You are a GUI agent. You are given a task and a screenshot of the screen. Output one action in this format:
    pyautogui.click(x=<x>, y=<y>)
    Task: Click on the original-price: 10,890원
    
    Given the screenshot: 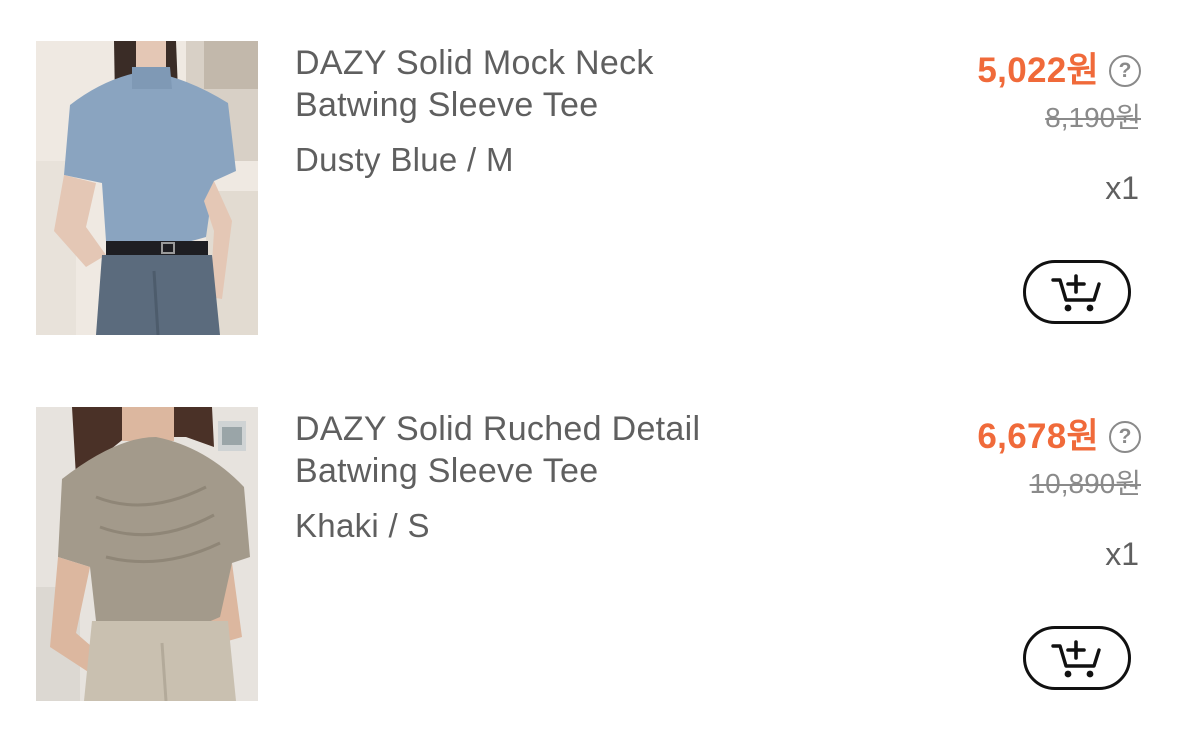 What is the action you would take?
    pyautogui.click(x=1085, y=483)
    